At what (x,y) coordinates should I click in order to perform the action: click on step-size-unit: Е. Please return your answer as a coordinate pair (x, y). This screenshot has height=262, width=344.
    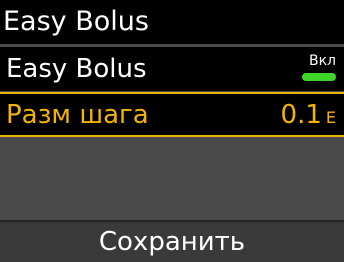
    Looking at the image, I should click on (330, 117).